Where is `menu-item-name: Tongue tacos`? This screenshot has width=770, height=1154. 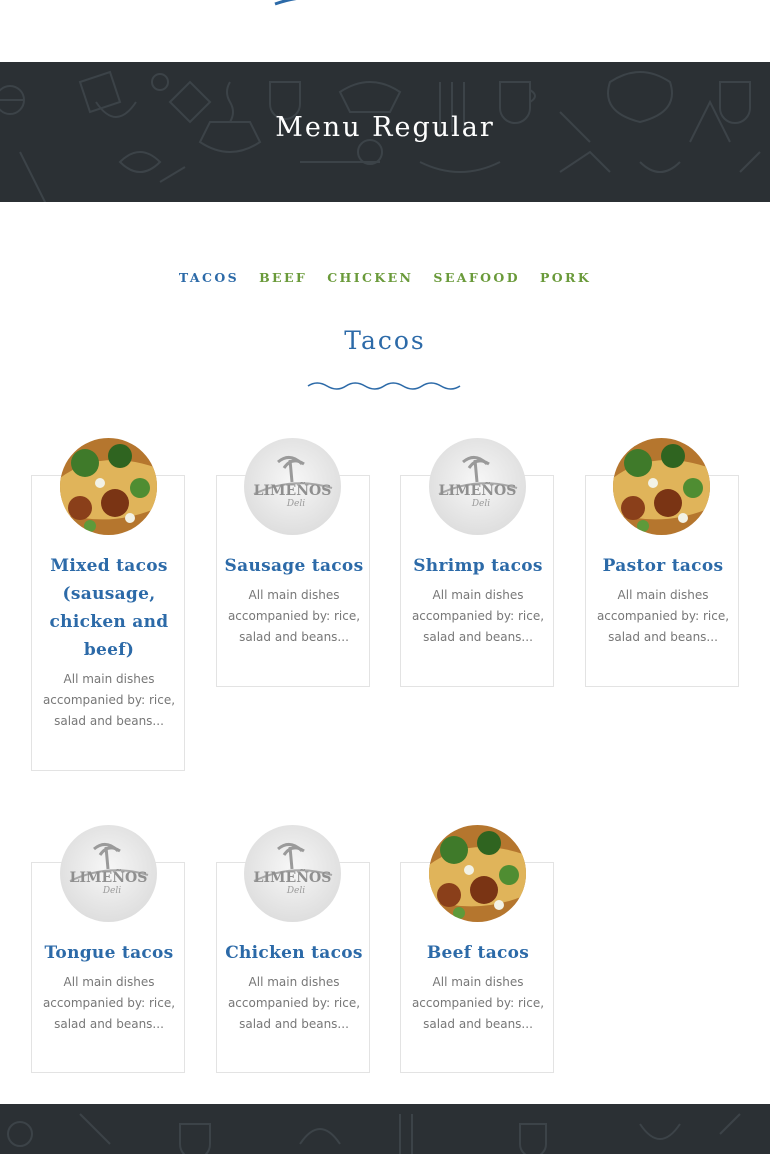
menu-item-name: Tongue tacos is located at coordinates (109, 953).